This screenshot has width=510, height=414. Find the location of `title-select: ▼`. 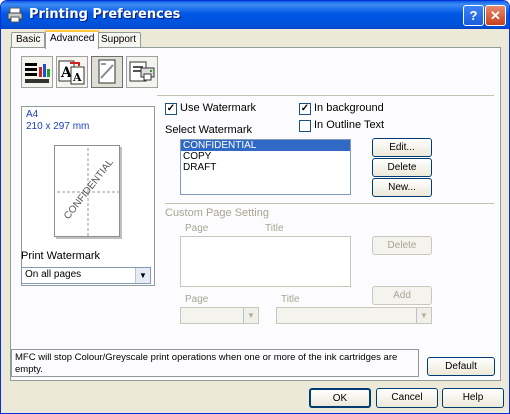

title-select: ▼ is located at coordinates (354, 315).